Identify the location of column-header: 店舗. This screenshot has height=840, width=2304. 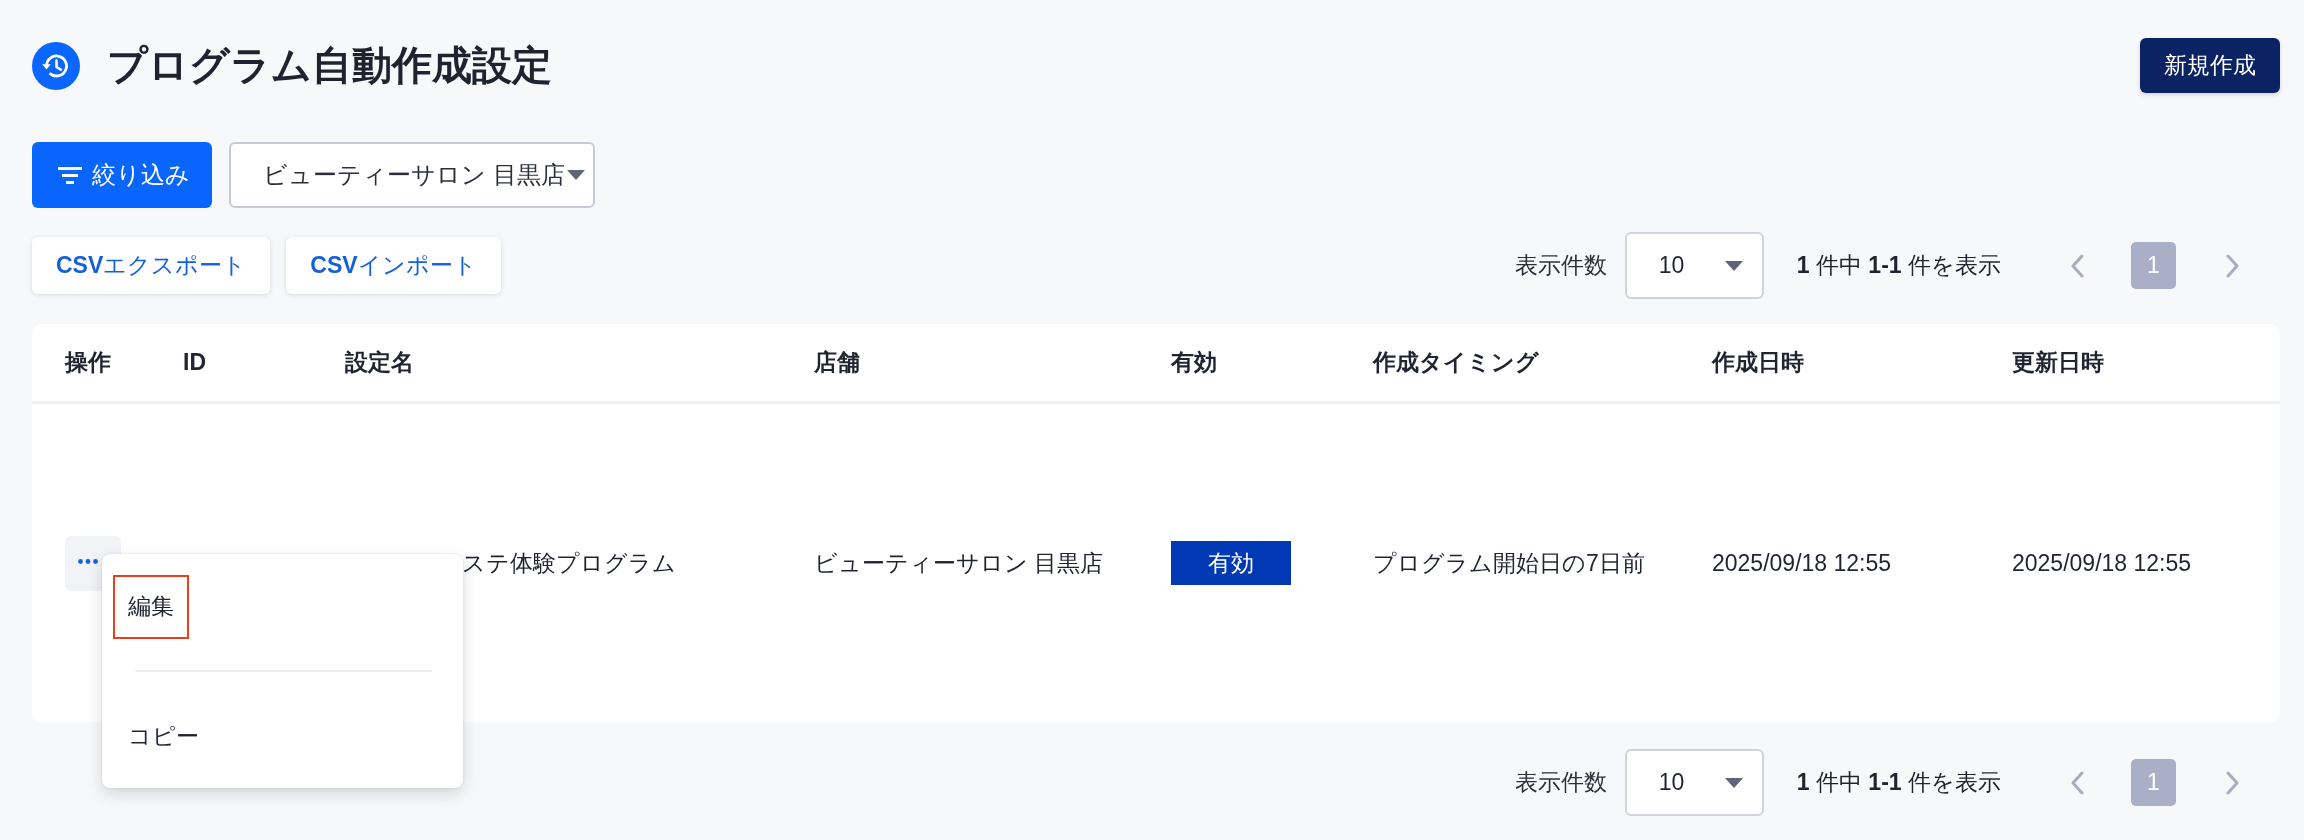
(837, 362).